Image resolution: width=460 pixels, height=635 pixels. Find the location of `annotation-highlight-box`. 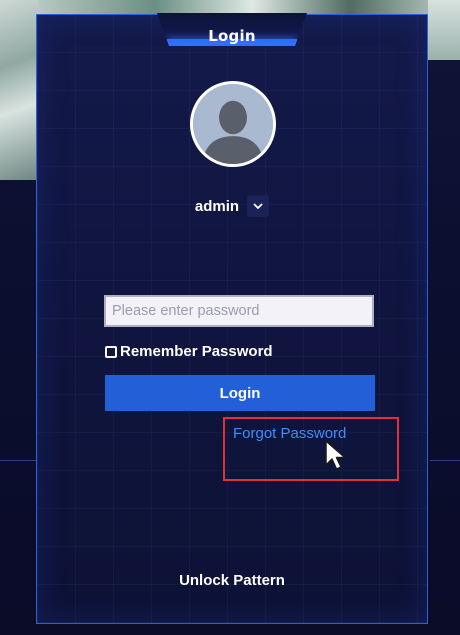

annotation-highlight-box is located at coordinates (311, 449).